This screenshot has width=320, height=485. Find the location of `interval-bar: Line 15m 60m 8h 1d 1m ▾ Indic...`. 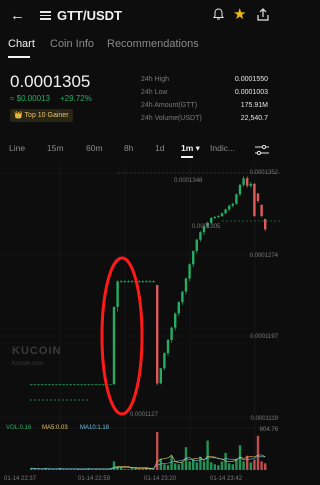

interval-bar: Line 15m 60m 8h 1d 1m ▾ Indic... is located at coordinates (140, 150).